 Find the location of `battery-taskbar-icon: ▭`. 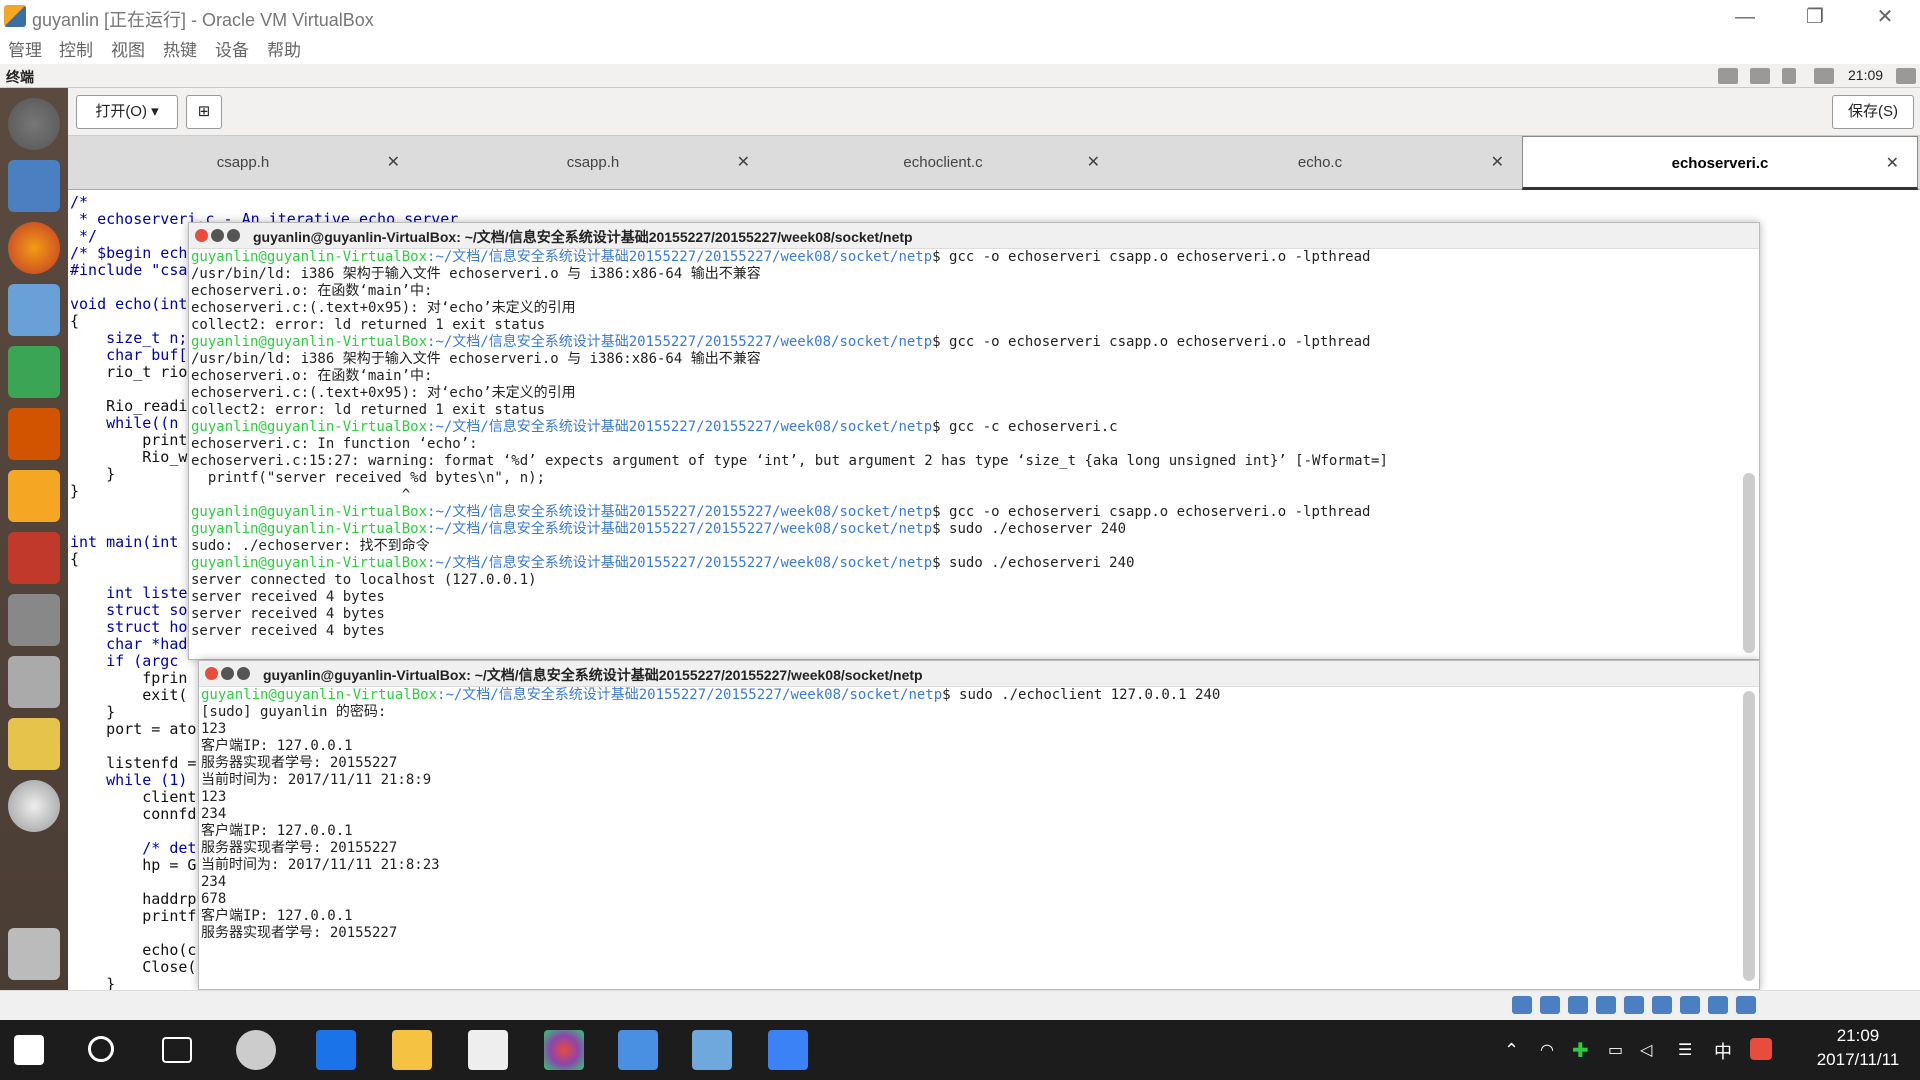

battery-taskbar-icon: ▭ is located at coordinates (1615, 1050).